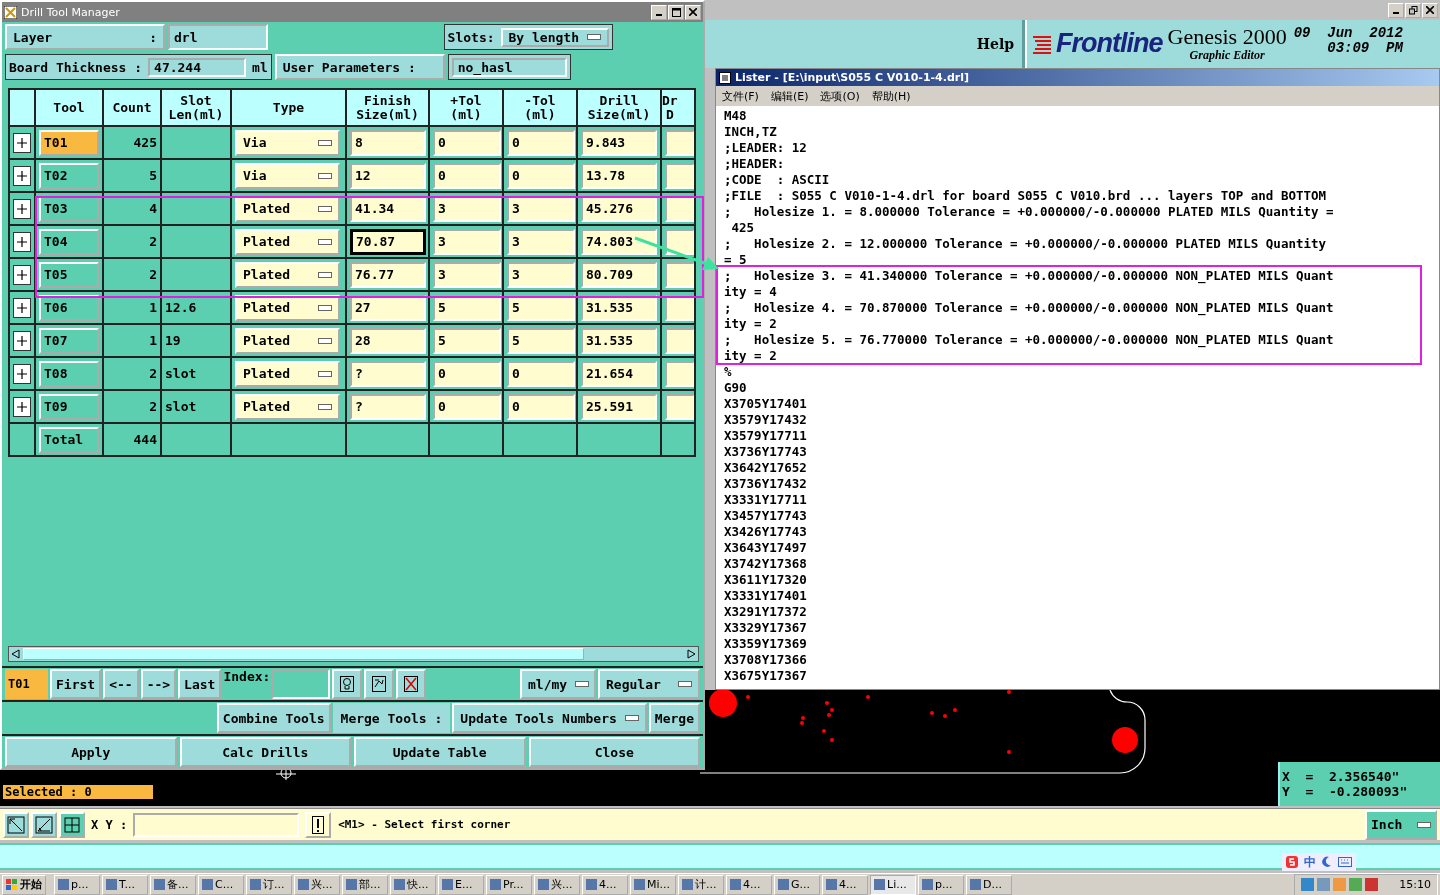  I want to click on scroll-left-icon, so click(16, 654).